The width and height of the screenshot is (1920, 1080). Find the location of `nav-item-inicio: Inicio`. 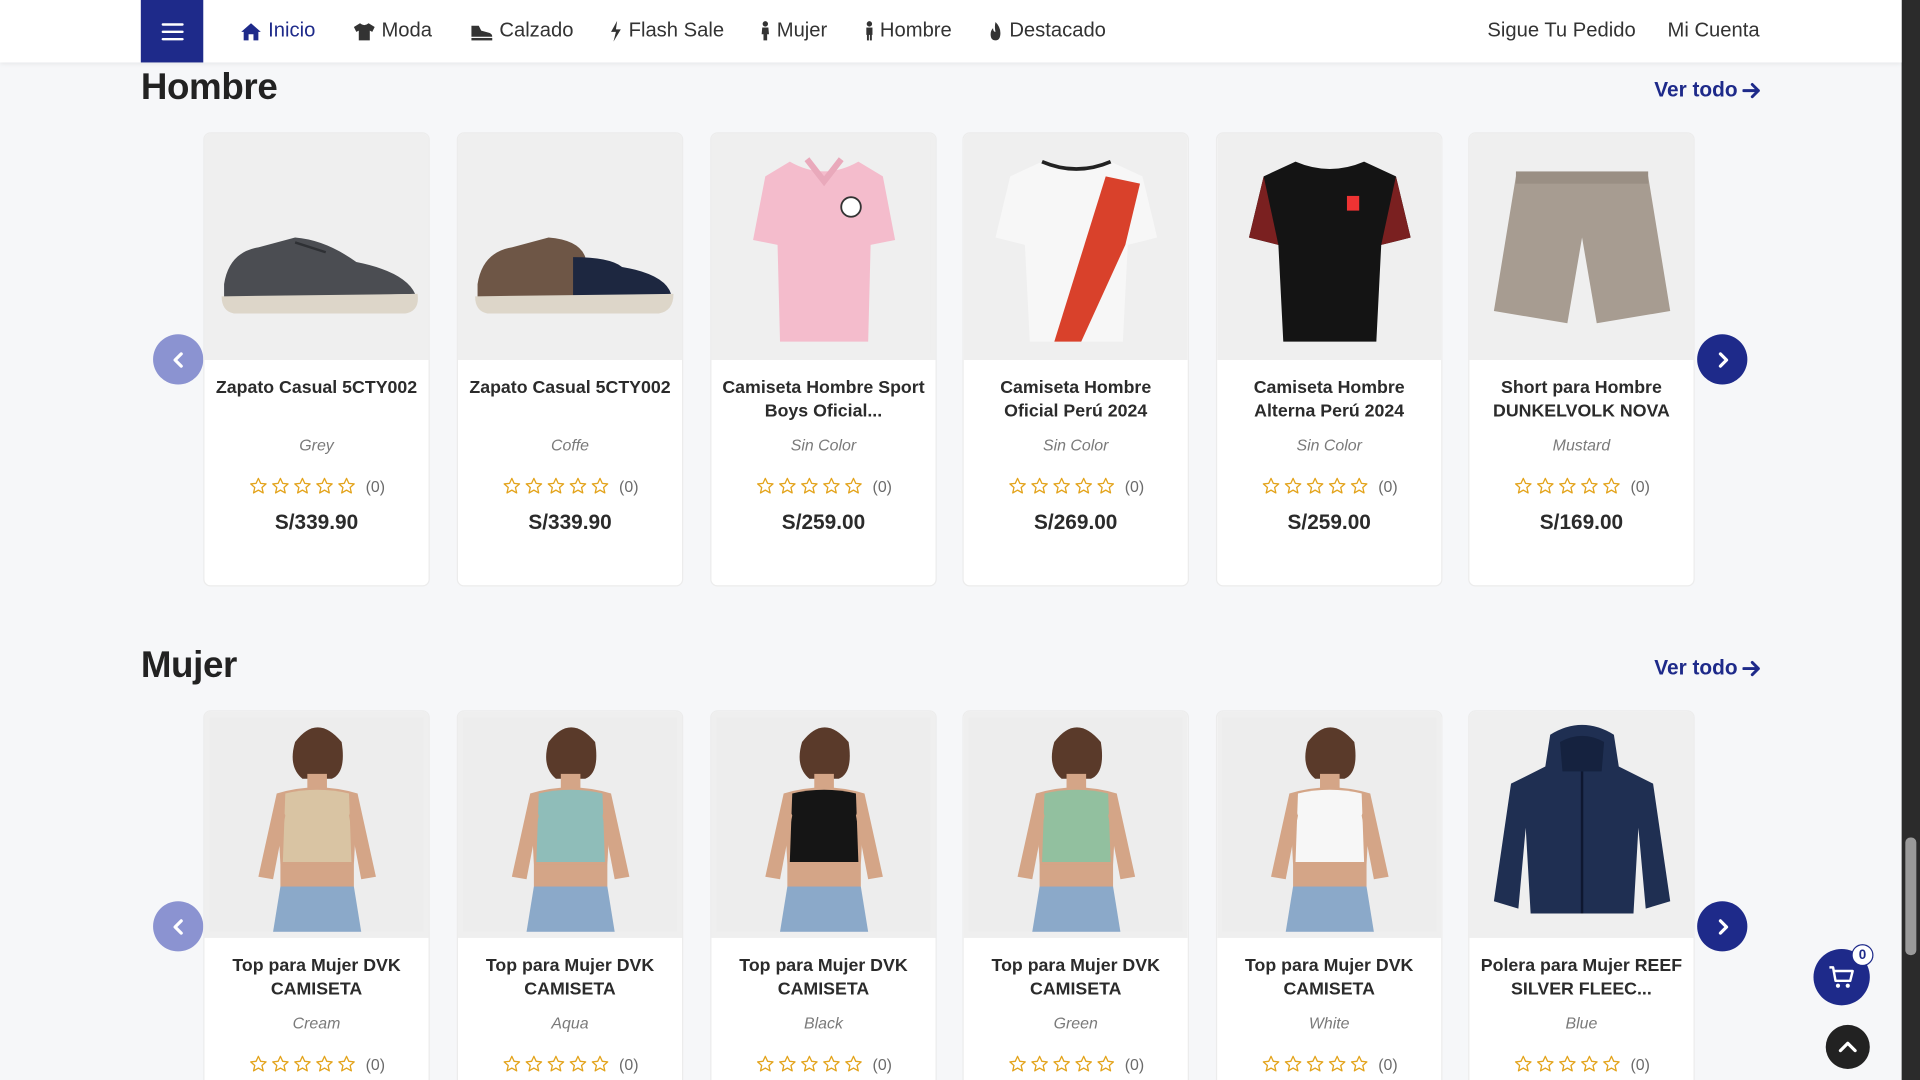

nav-item-inicio: Inicio is located at coordinates (277, 31).